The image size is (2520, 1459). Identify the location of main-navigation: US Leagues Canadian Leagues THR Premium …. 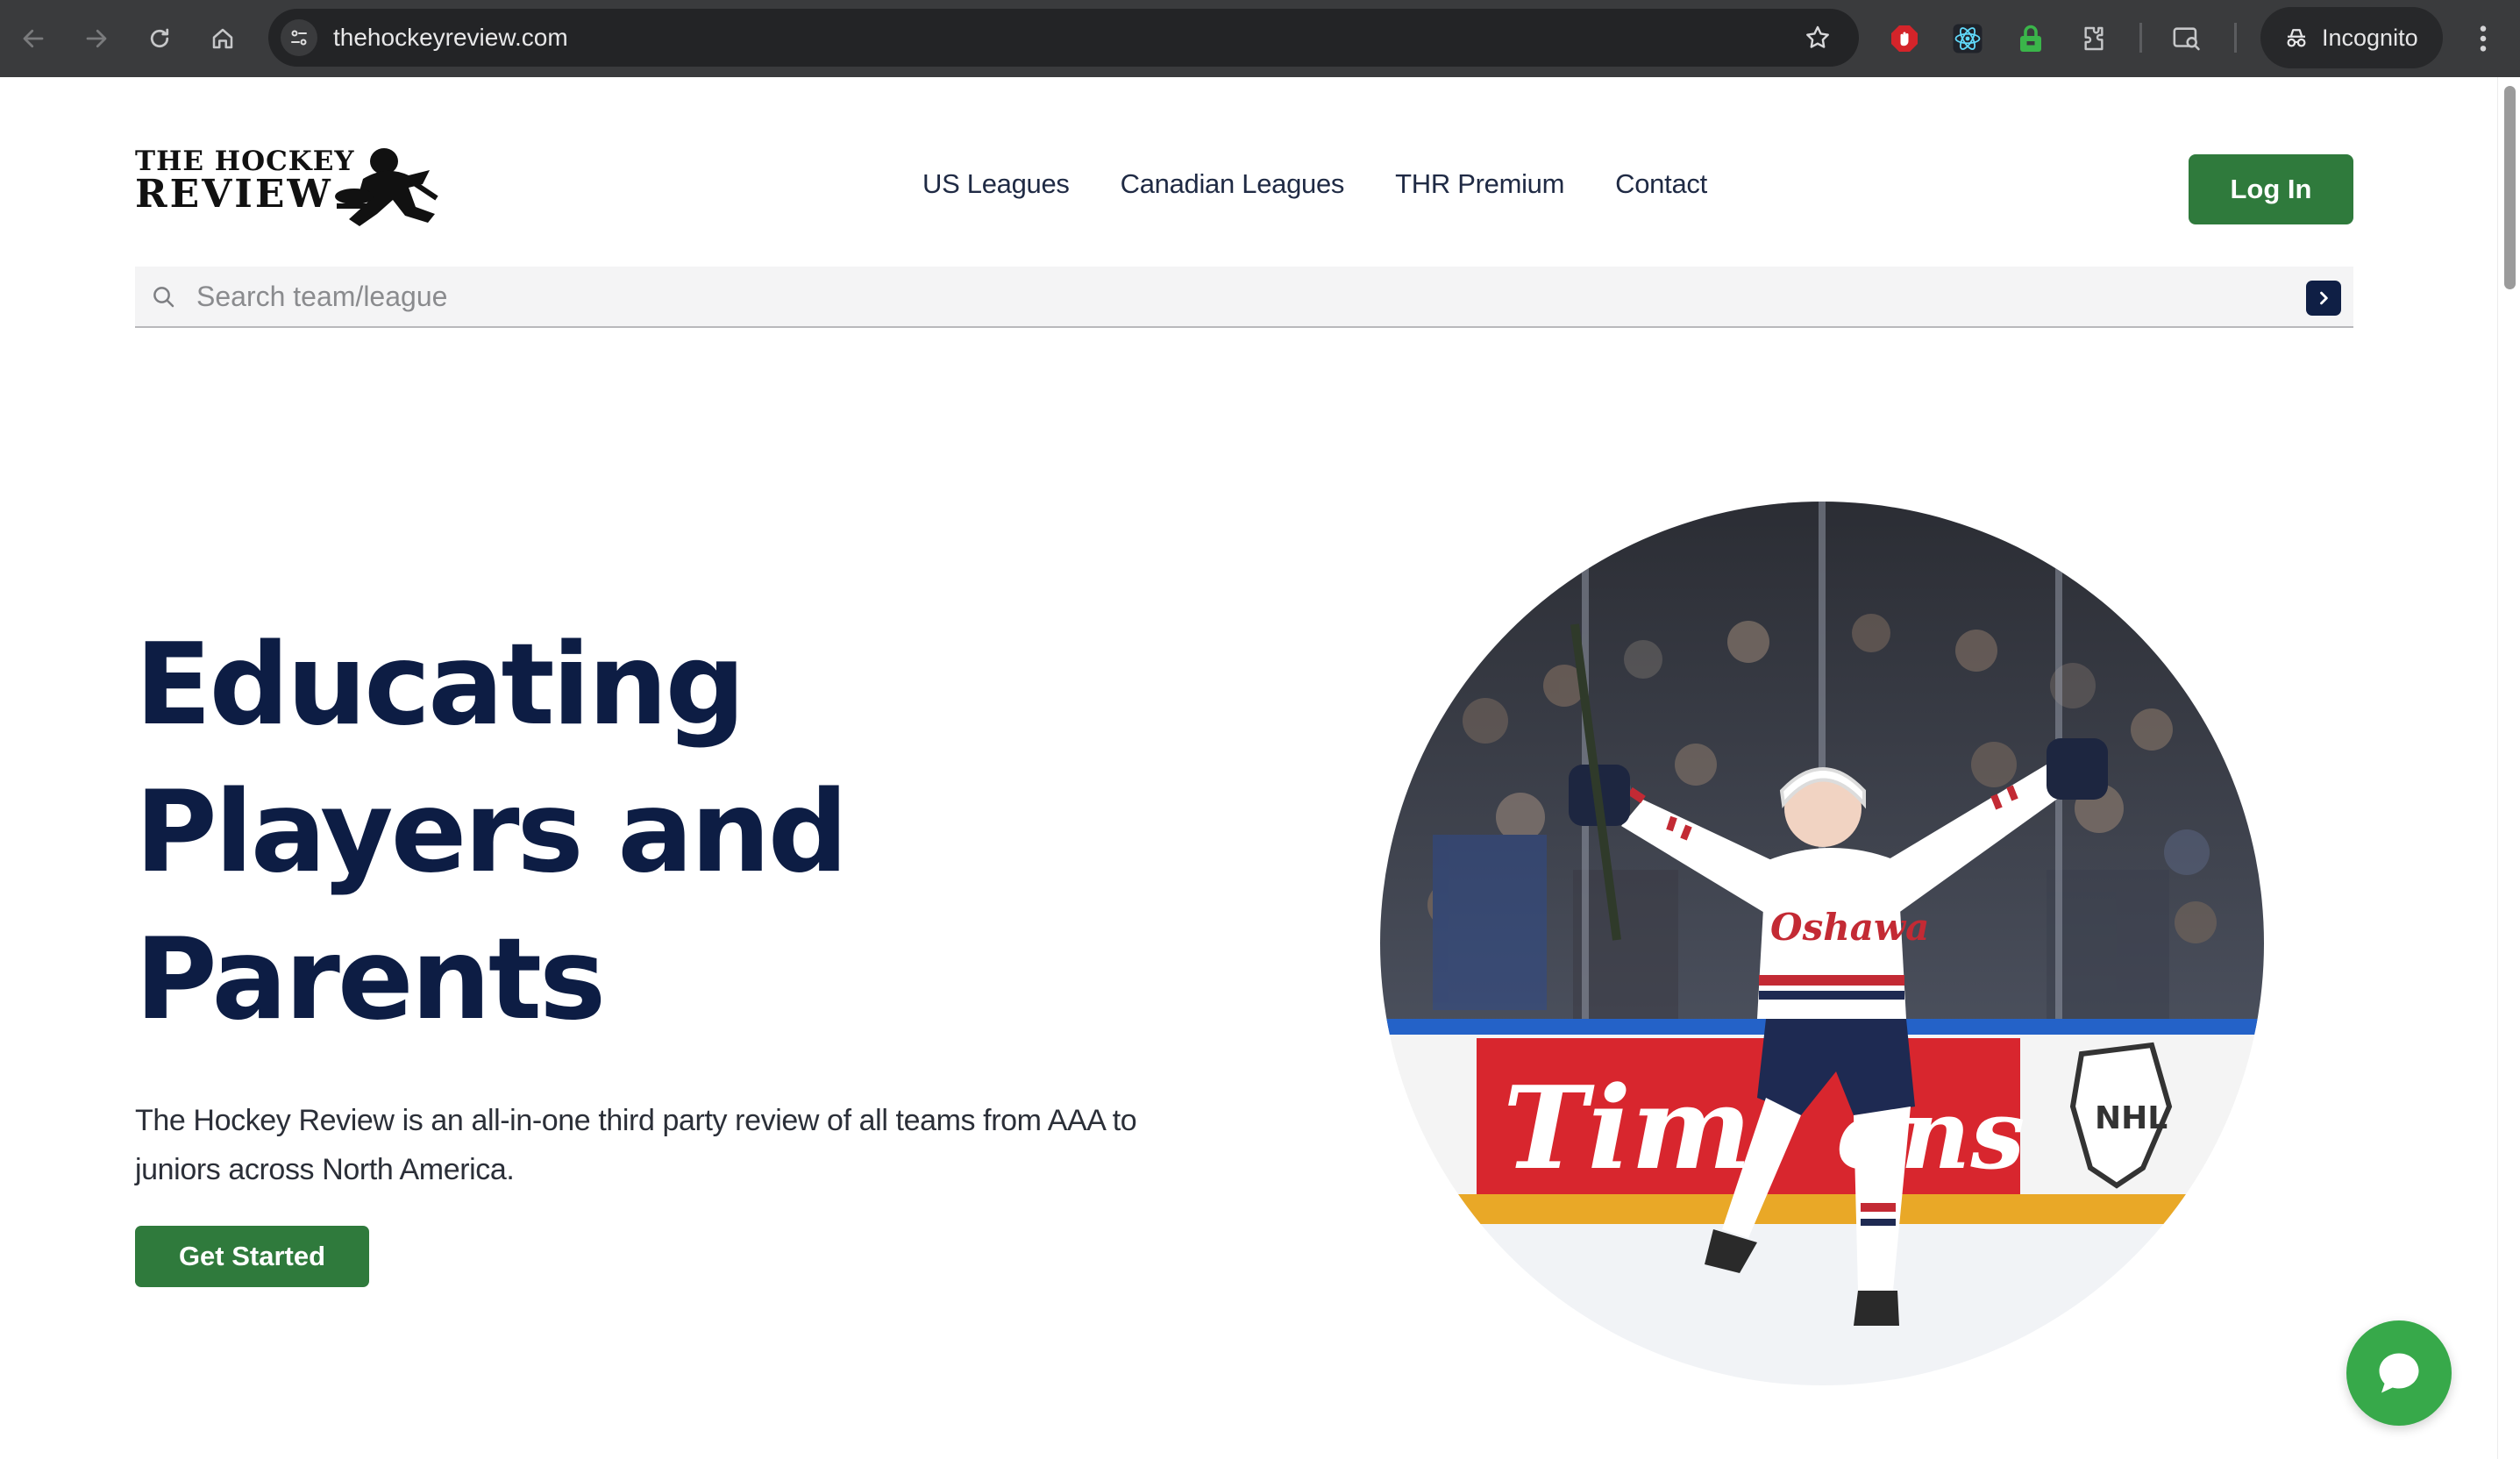
(1340, 184).